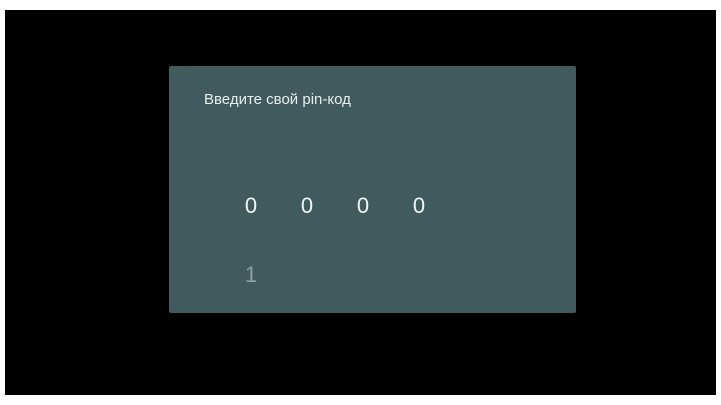 The height and width of the screenshot is (405, 721). Describe the element at coordinates (251, 206) in the screenshot. I see `pin-digit-1: 0` at that location.